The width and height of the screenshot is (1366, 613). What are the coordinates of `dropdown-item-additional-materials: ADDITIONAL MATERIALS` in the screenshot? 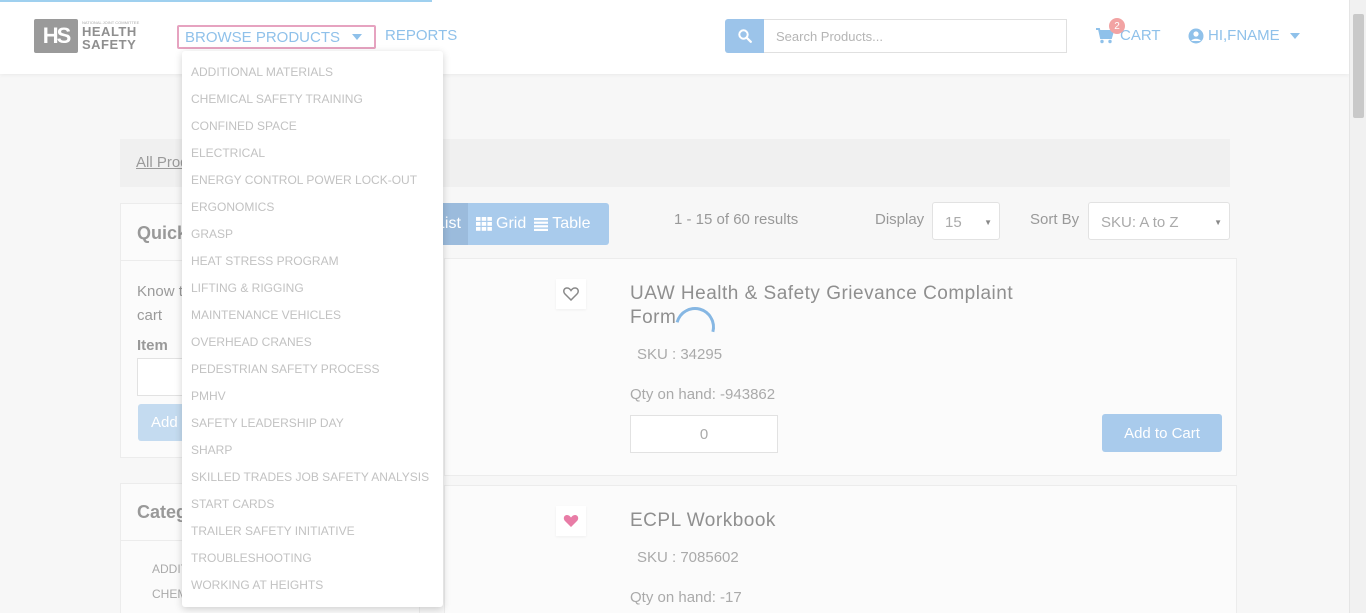 It's located at (312, 77).